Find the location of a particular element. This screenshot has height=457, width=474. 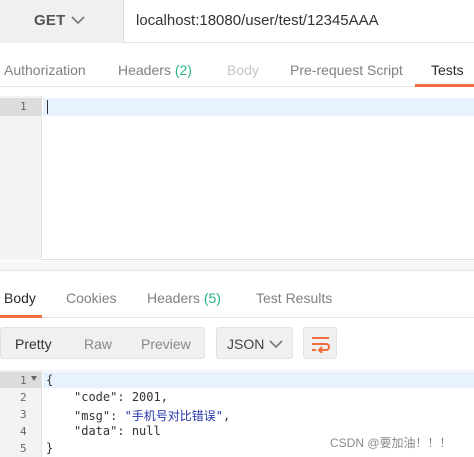

view-mode-selector: Pretty Raw Preview is located at coordinates (102, 343).